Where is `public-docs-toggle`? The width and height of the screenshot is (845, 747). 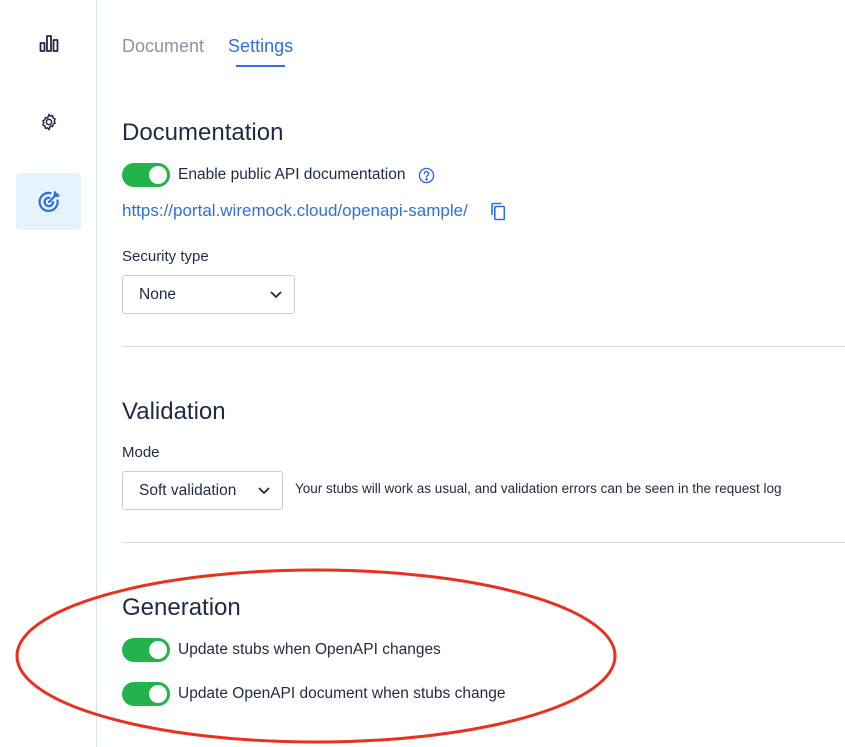
public-docs-toggle is located at coordinates (146, 175).